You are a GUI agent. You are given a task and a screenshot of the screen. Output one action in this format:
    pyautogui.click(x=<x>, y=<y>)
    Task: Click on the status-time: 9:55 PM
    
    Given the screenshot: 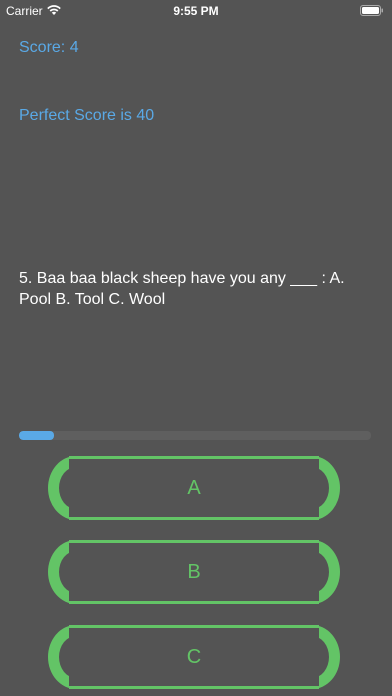 What is the action you would take?
    pyautogui.click(x=196, y=11)
    